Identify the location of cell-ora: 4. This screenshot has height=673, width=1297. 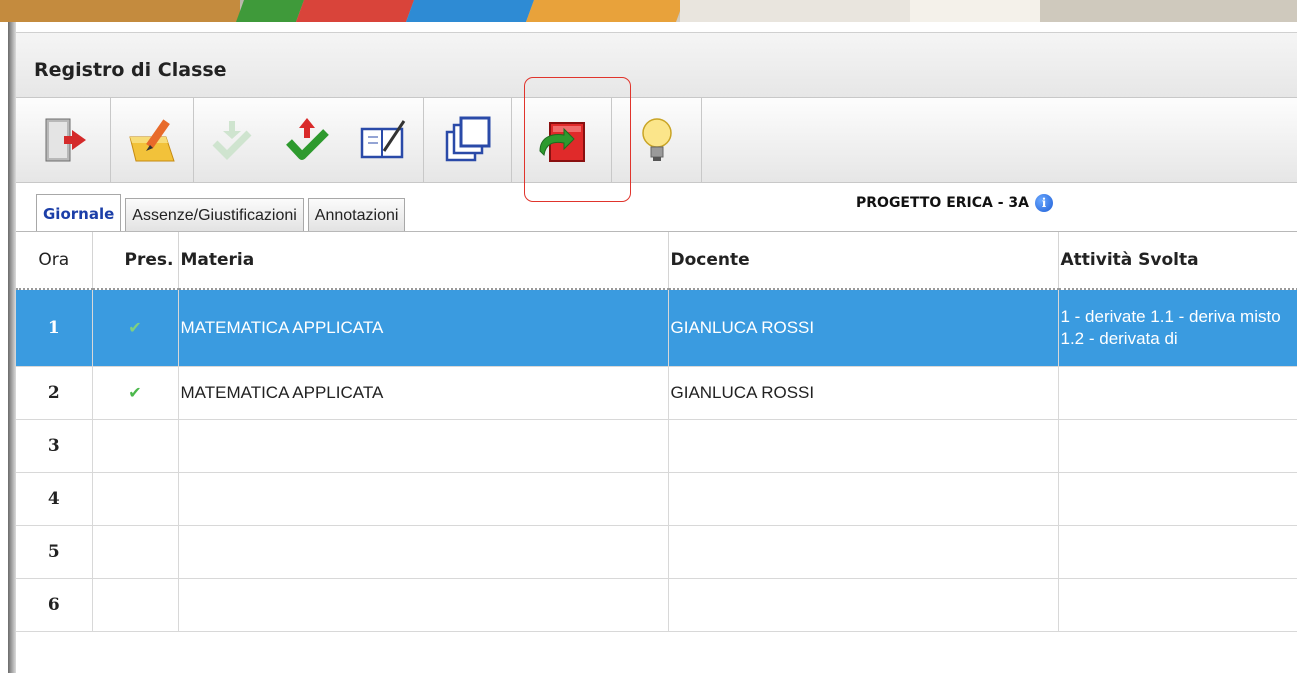
(54, 499).